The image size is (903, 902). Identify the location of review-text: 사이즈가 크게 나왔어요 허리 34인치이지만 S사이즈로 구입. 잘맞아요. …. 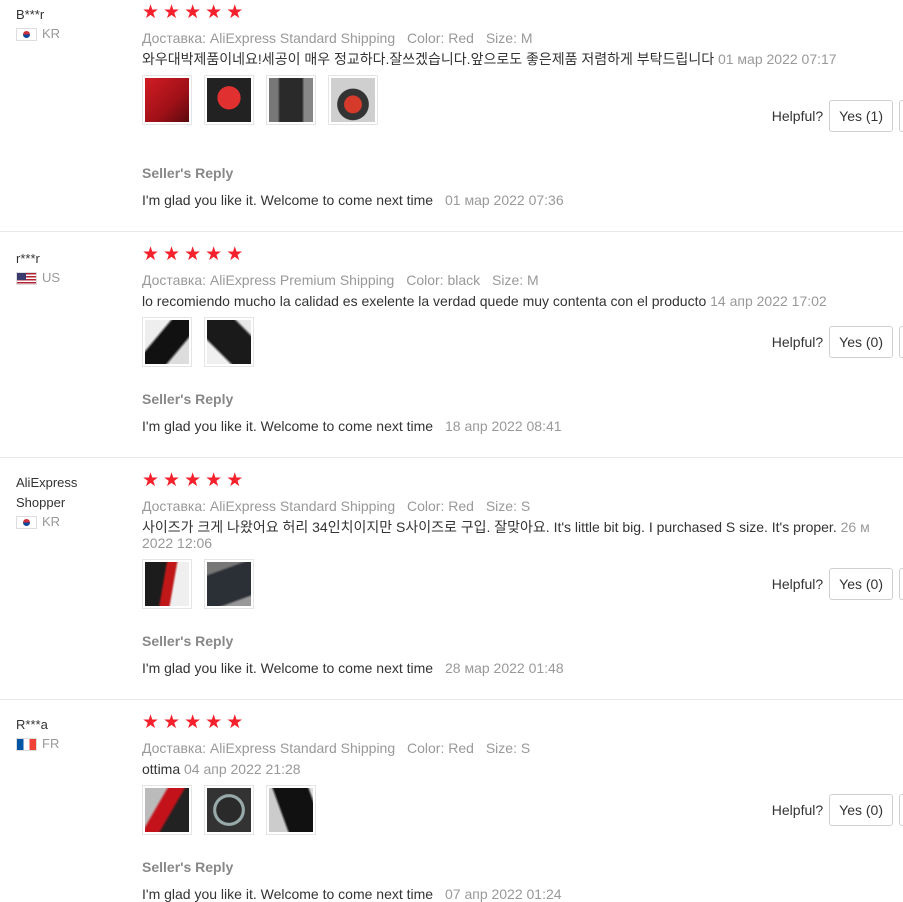
(489, 527).